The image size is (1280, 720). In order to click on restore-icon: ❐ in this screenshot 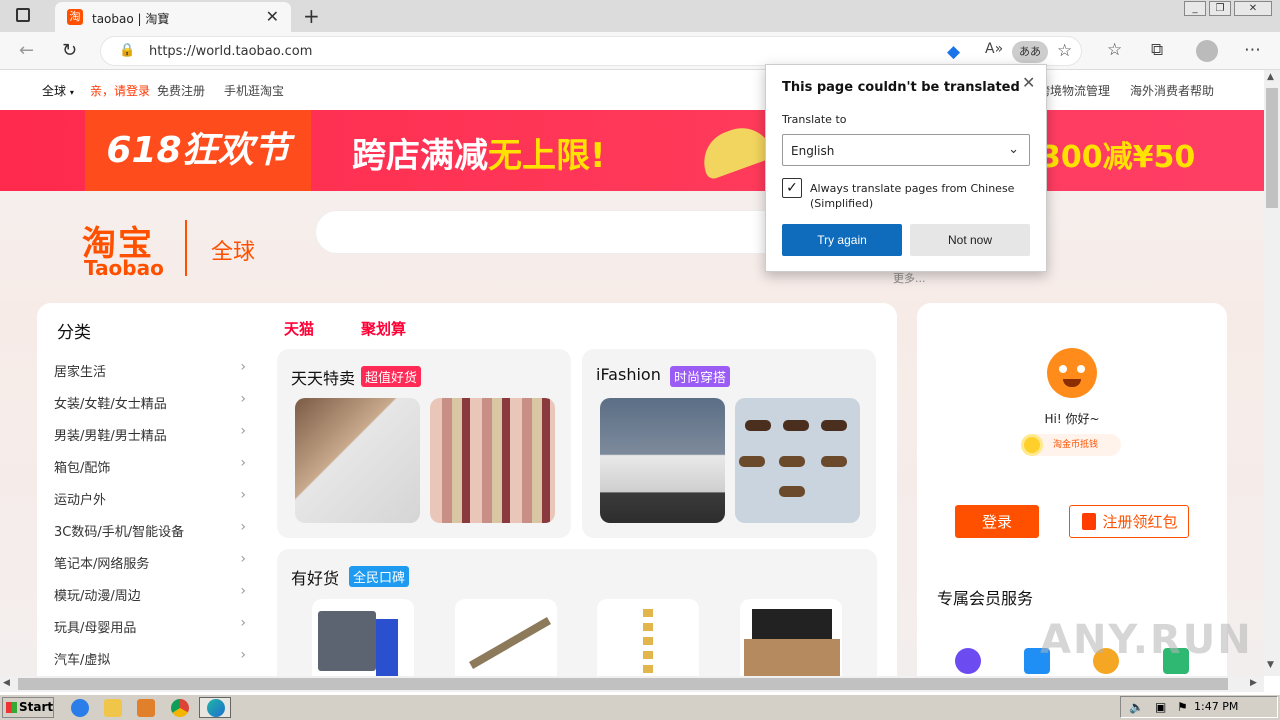, I will do `click(1220, 8)`.